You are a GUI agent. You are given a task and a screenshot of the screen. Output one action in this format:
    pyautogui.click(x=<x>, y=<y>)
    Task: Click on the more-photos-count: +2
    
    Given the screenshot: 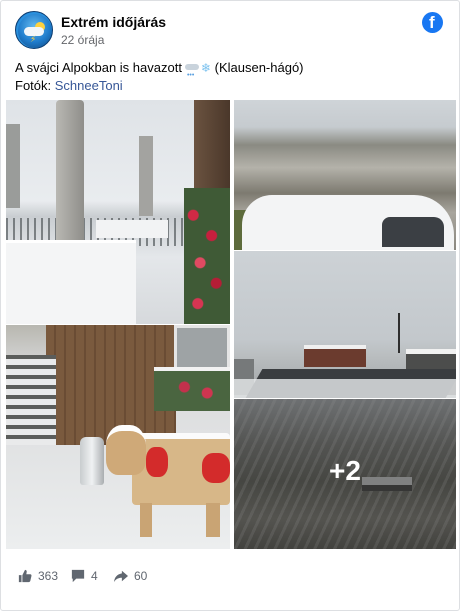 What is the action you would take?
    pyautogui.click(x=345, y=471)
    